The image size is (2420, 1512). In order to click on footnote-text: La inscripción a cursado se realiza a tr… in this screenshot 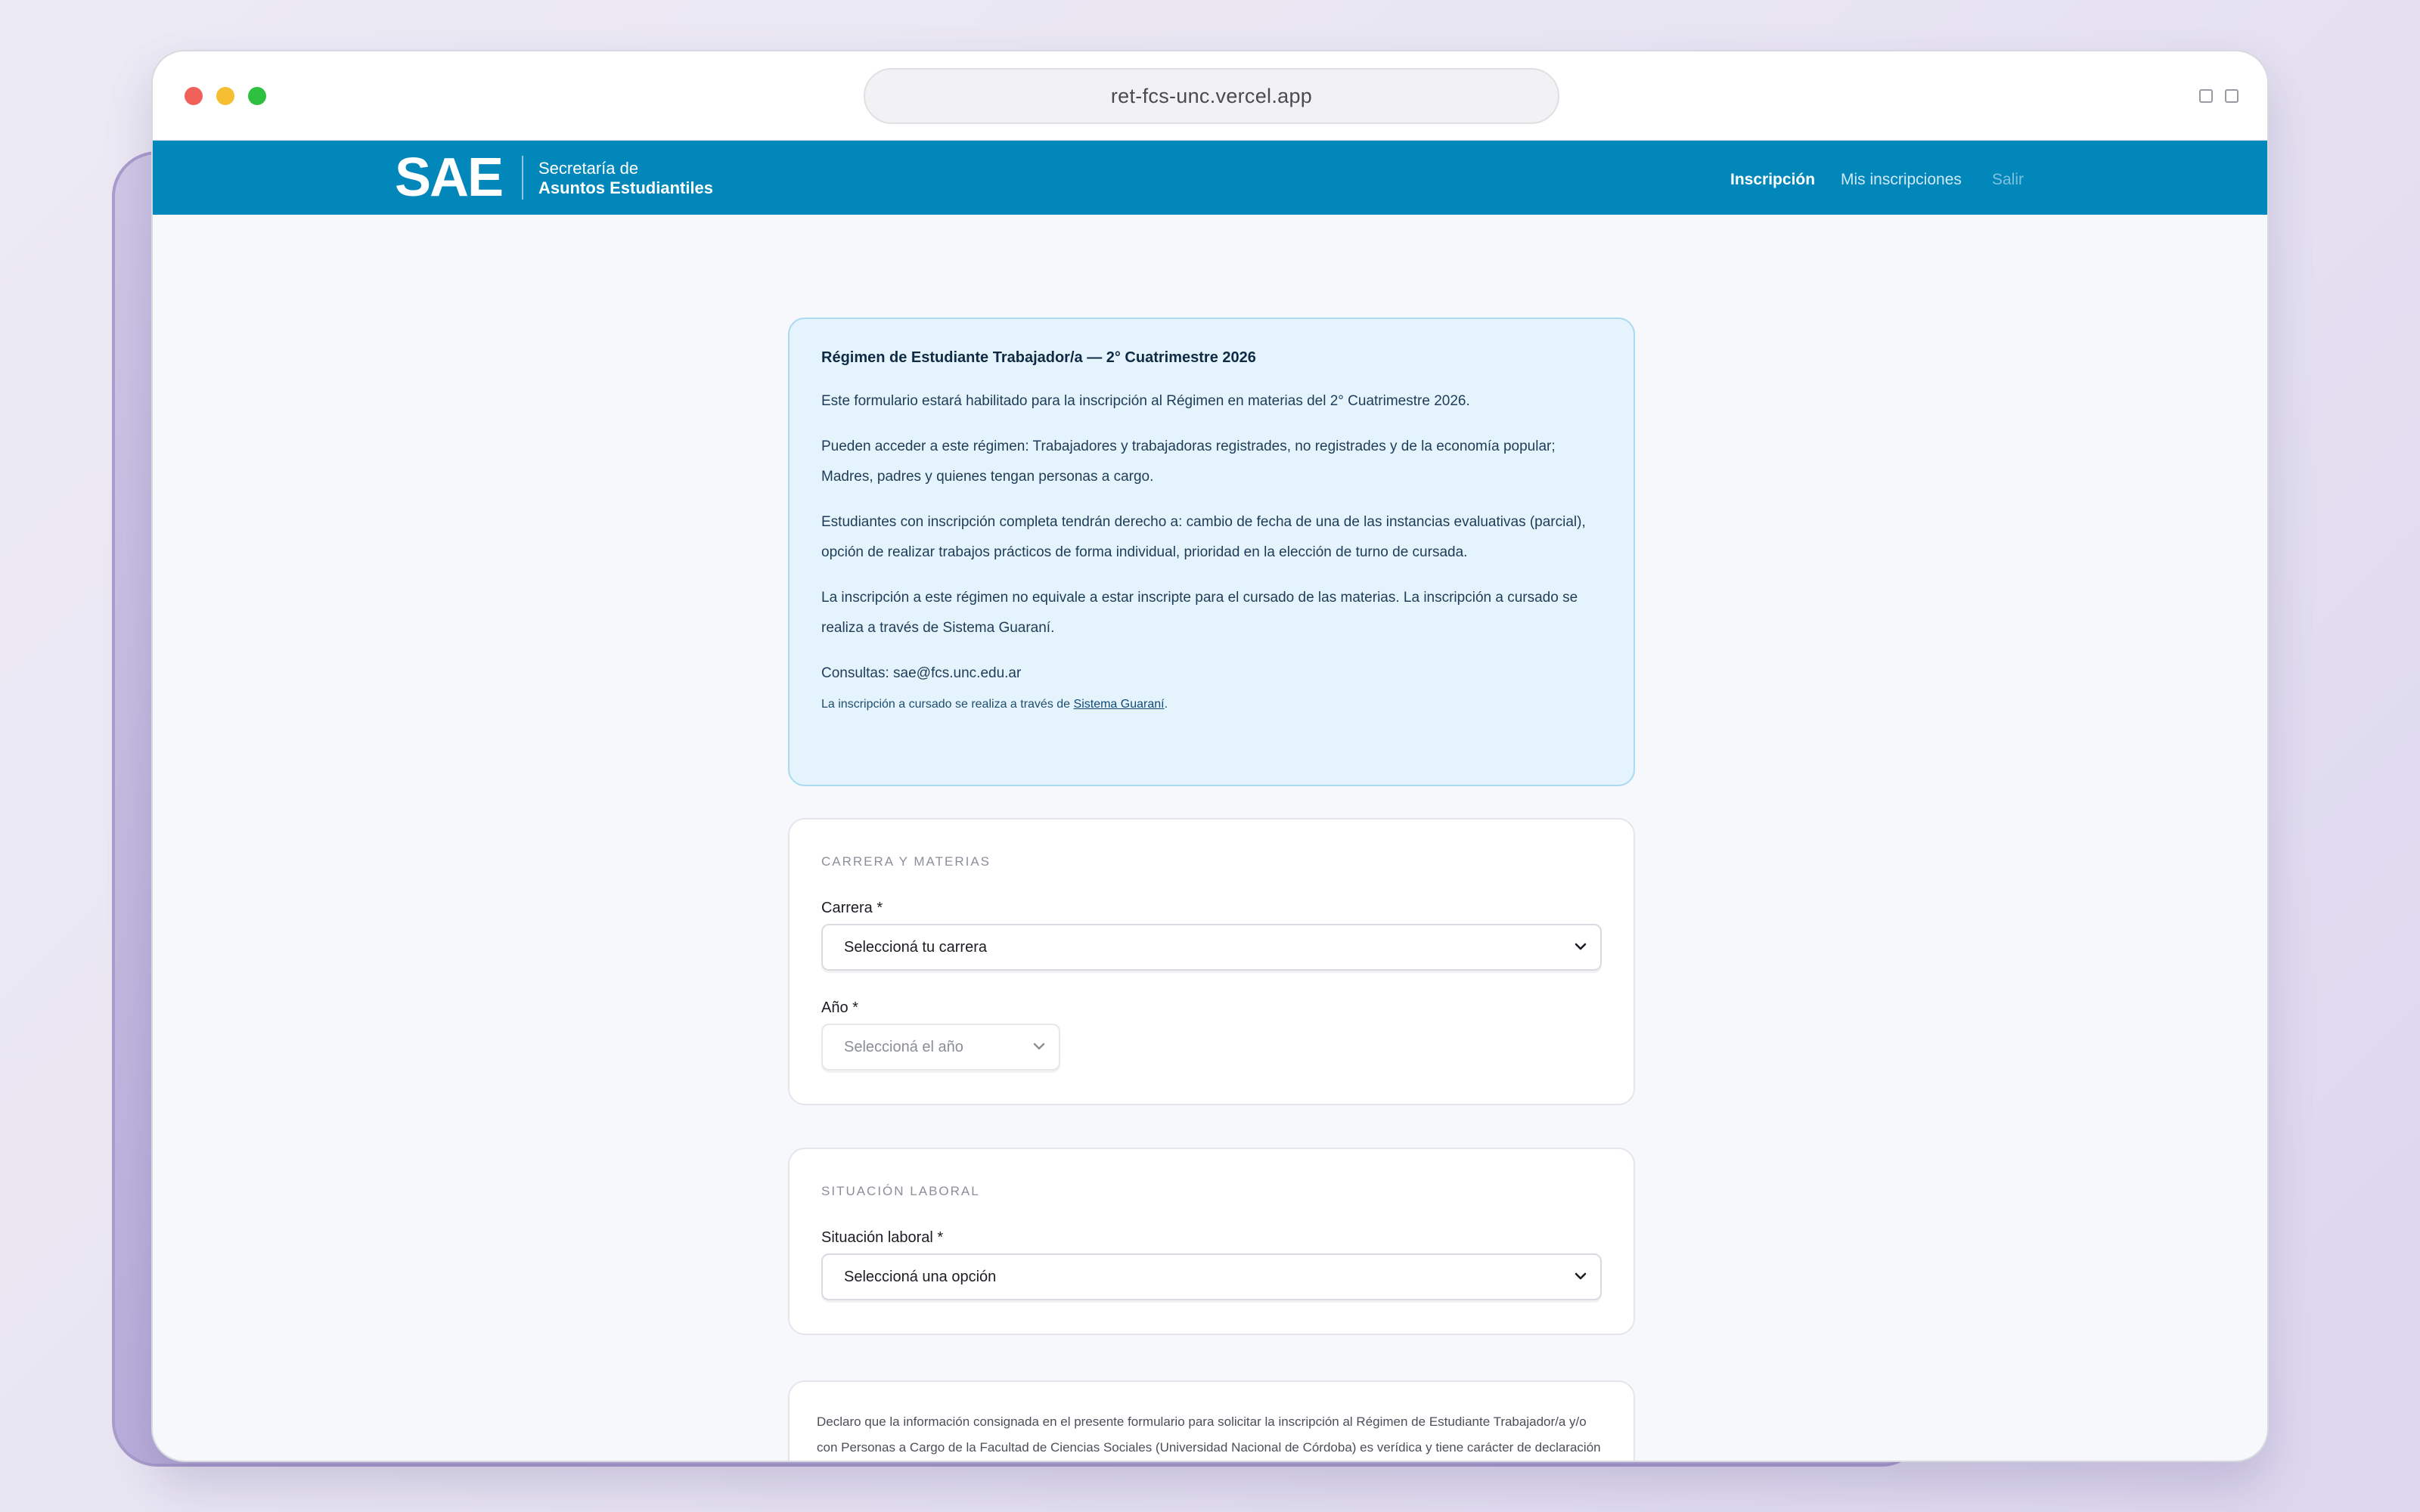, I will do `click(947, 704)`.